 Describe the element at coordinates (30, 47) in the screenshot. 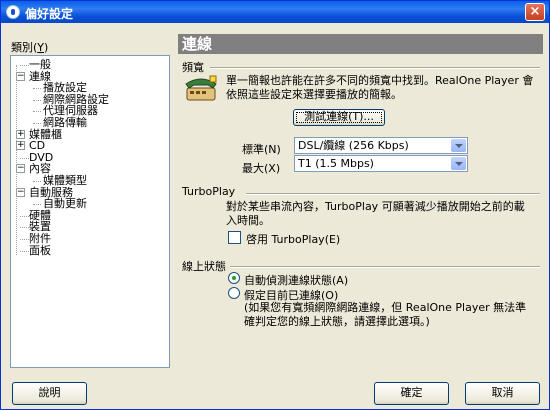

I see `category-label: 類別(Y)` at that location.